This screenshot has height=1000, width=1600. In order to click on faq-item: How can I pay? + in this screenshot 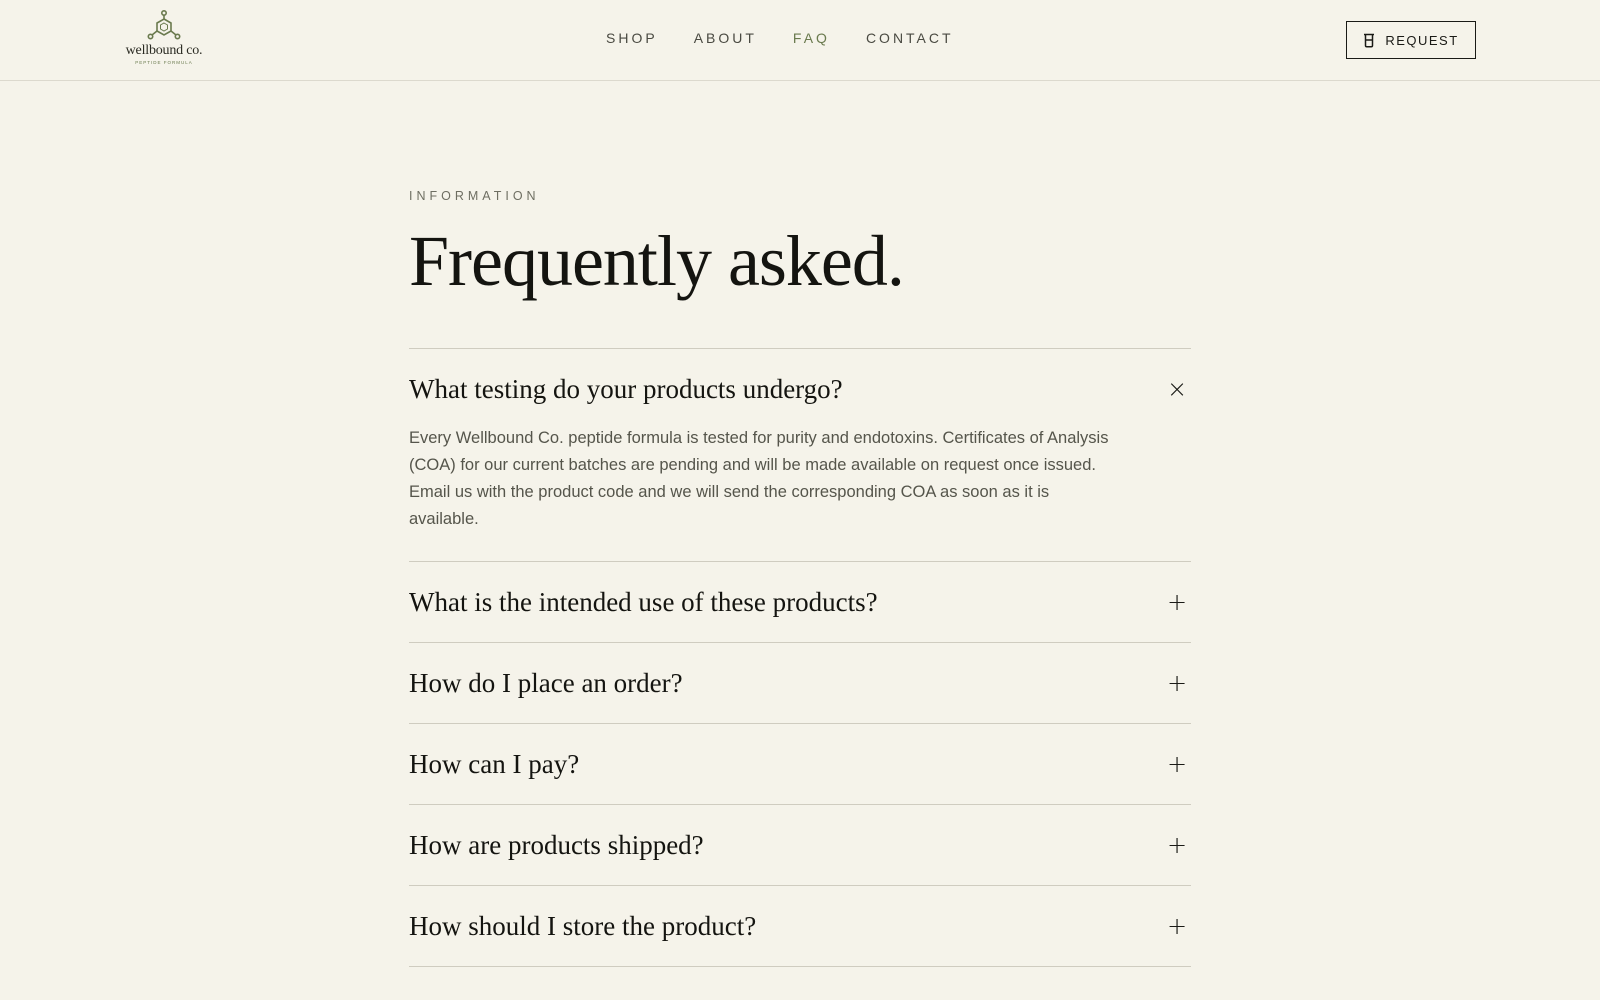, I will do `click(800, 764)`.